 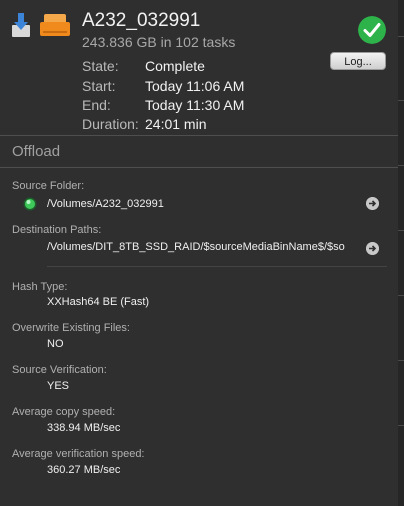 I want to click on source-folder-label: Source Folder:, so click(x=48, y=186).